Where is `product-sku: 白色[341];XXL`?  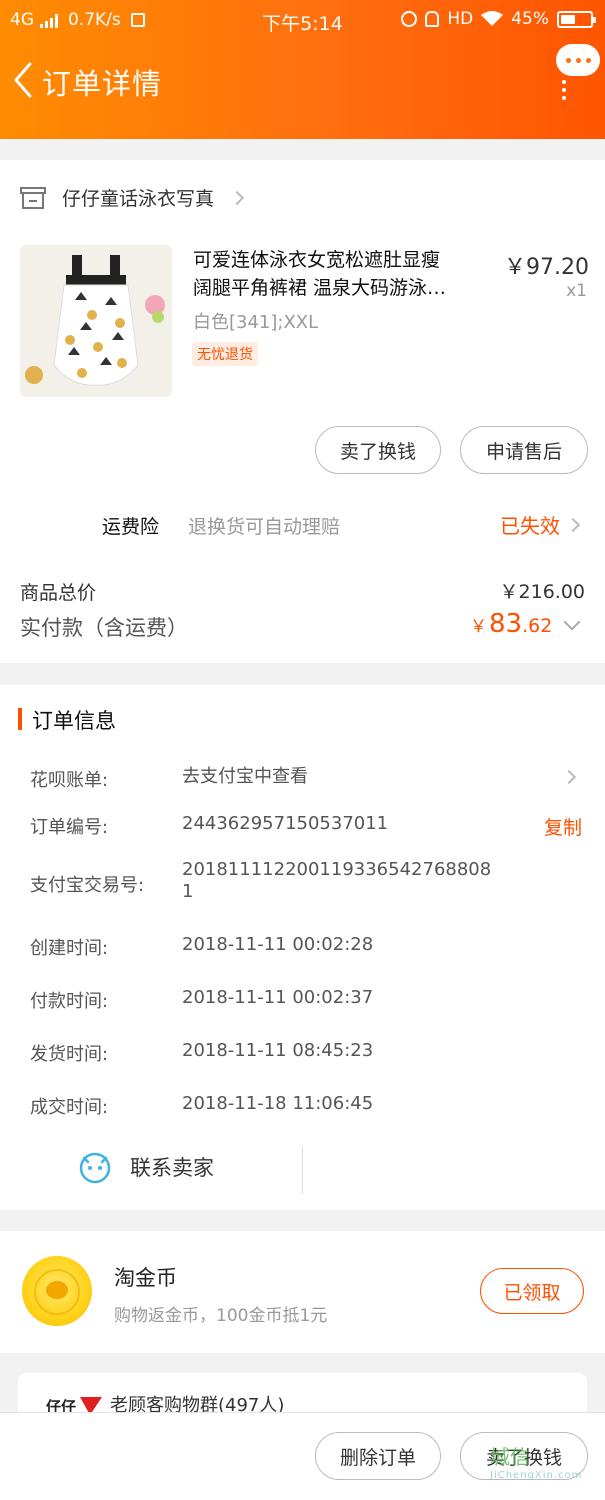 product-sku: 白色[341];XXL is located at coordinates (256, 322).